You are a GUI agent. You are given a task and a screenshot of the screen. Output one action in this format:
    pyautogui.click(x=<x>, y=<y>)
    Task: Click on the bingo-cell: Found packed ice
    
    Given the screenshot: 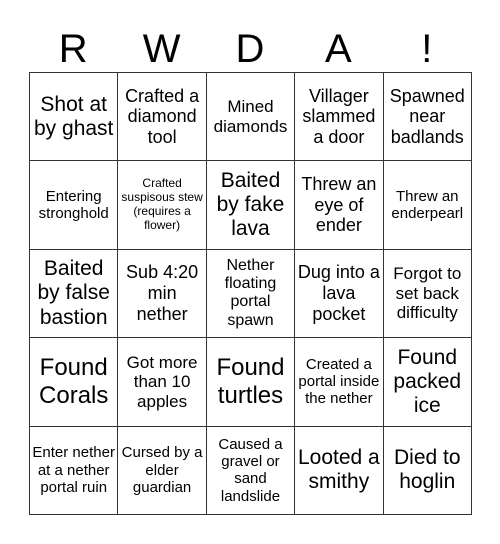 What is the action you would take?
    pyautogui.click(x=427, y=382)
    